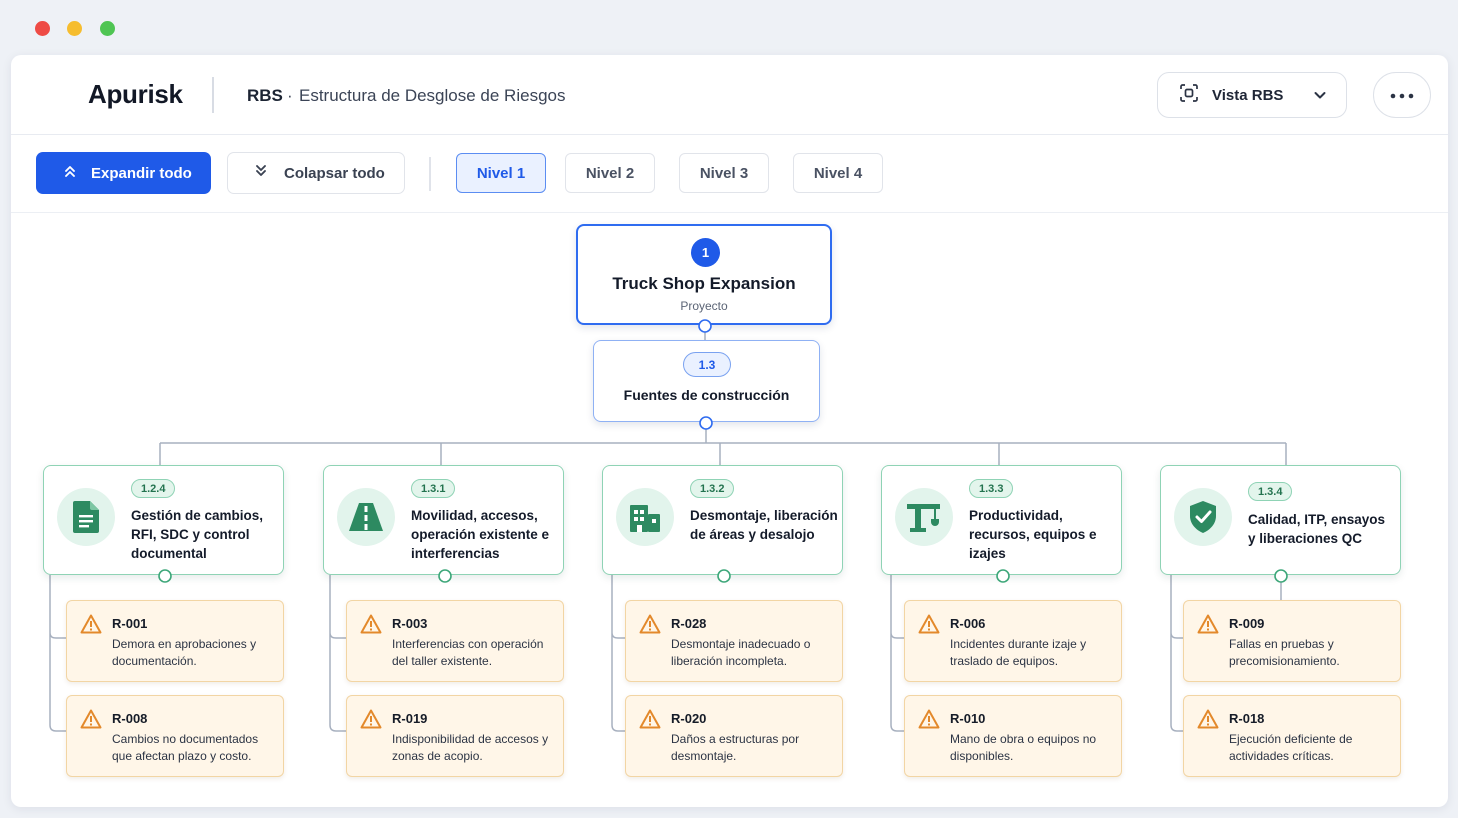 This screenshot has width=1458, height=818. What do you see at coordinates (705, 326) in the screenshot?
I see `root-expand-handle` at bounding box center [705, 326].